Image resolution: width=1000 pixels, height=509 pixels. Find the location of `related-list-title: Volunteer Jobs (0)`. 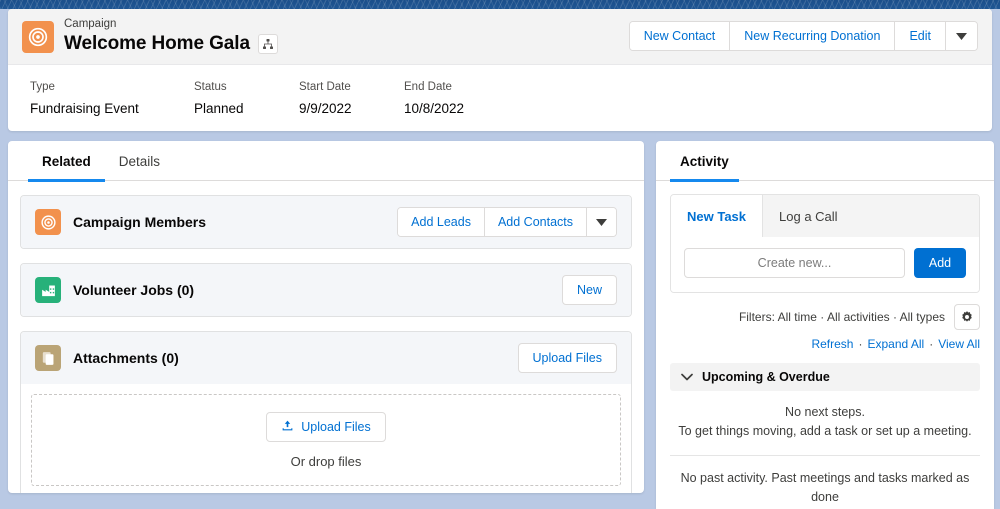

related-list-title: Volunteer Jobs (0) is located at coordinates (134, 290).